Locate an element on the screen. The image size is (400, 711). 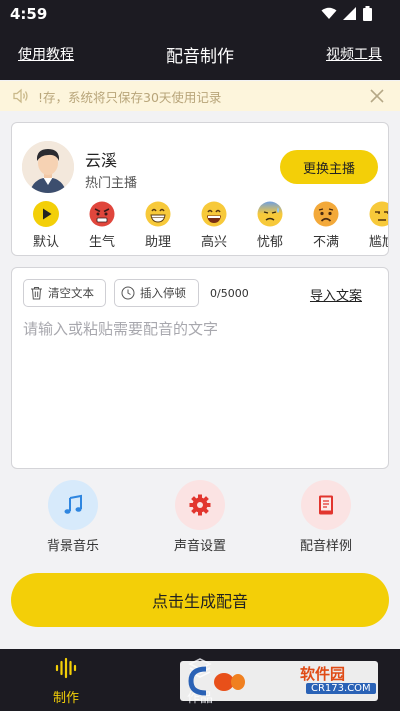
watermark-text: 软件园 is located at coordinates (323, 674).